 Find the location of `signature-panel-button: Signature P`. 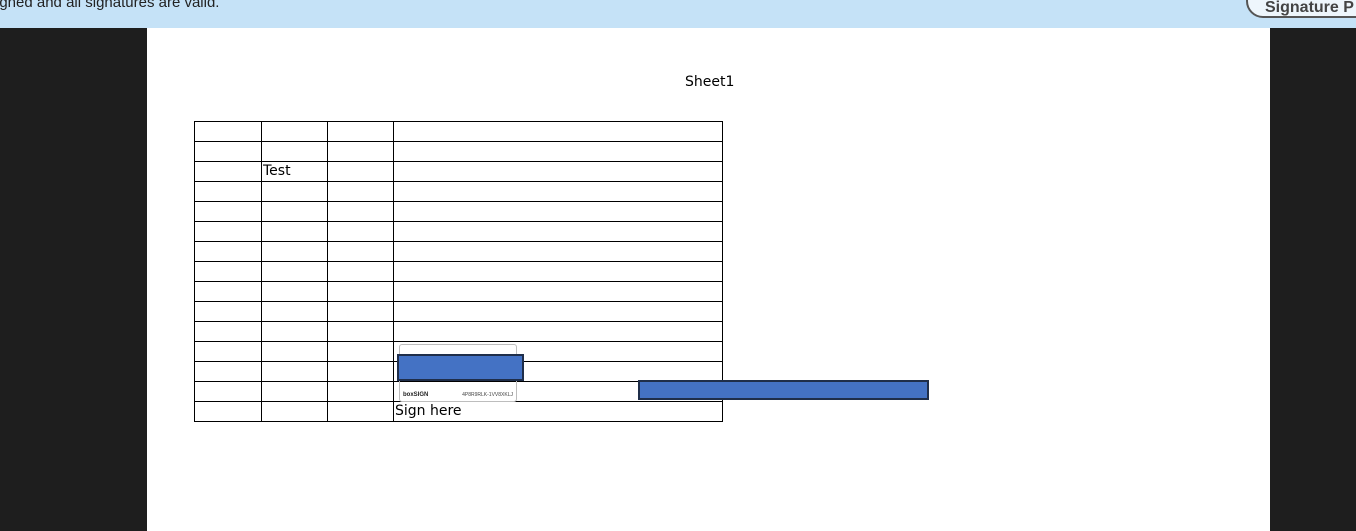

signature-panel-button: Signature P is located at coordinates (1301, 9).